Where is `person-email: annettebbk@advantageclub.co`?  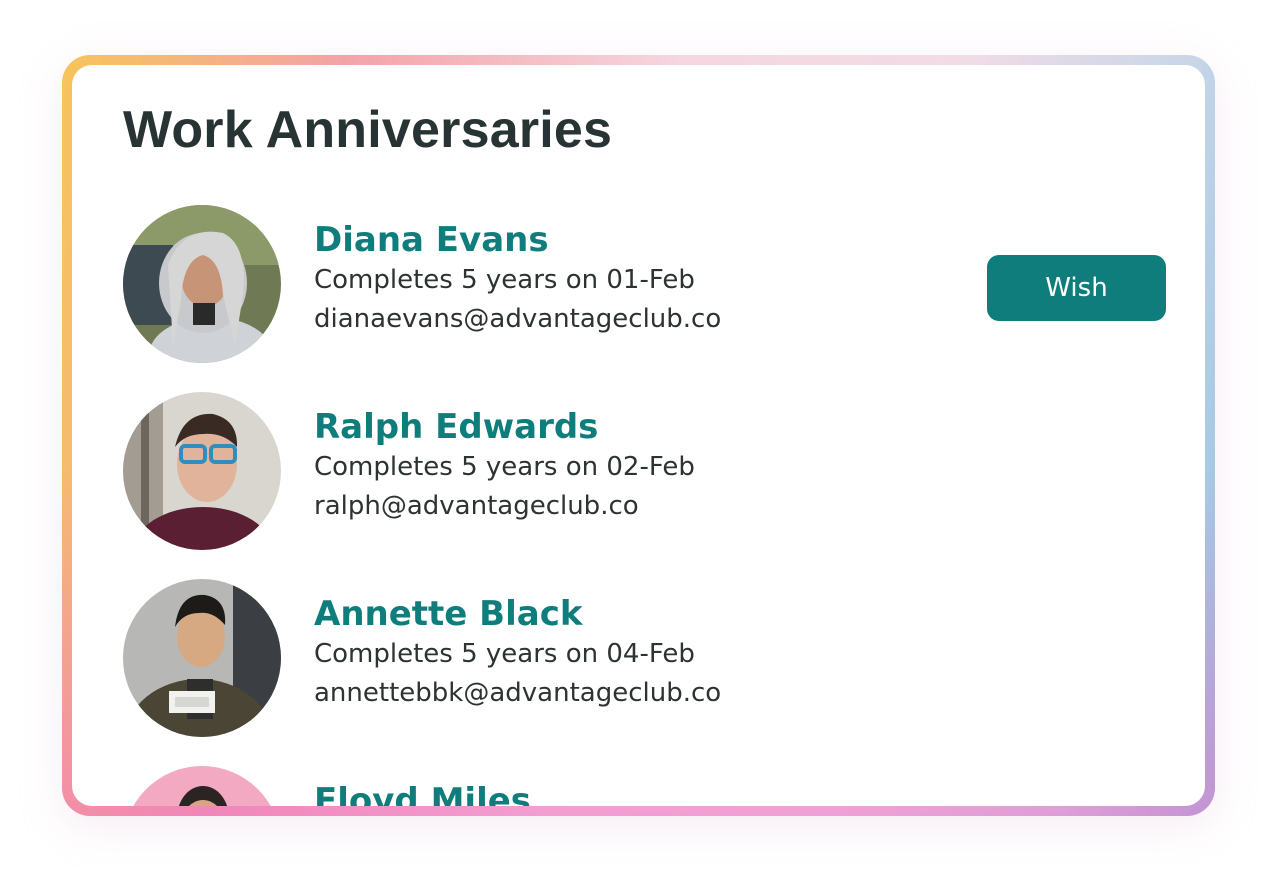
person-email: annettebbk@advantageclub.co is located at coordinates (518, 693).